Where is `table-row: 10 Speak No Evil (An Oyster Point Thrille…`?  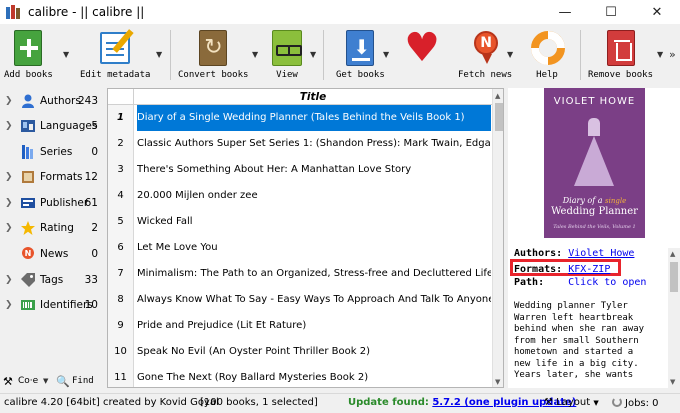 table-row: 10 Speak No Evil (An Oyster Point Thrille… is located at coordinates (300, 352).